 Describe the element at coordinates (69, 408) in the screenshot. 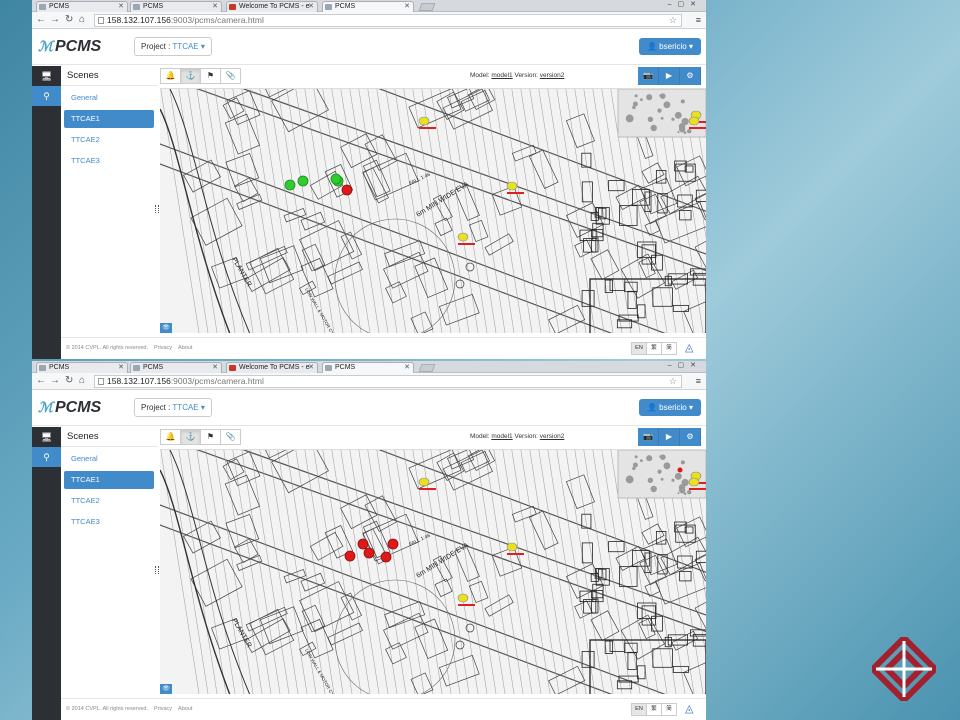

I see `pcms-logo: ℳ PCMS` at that location.